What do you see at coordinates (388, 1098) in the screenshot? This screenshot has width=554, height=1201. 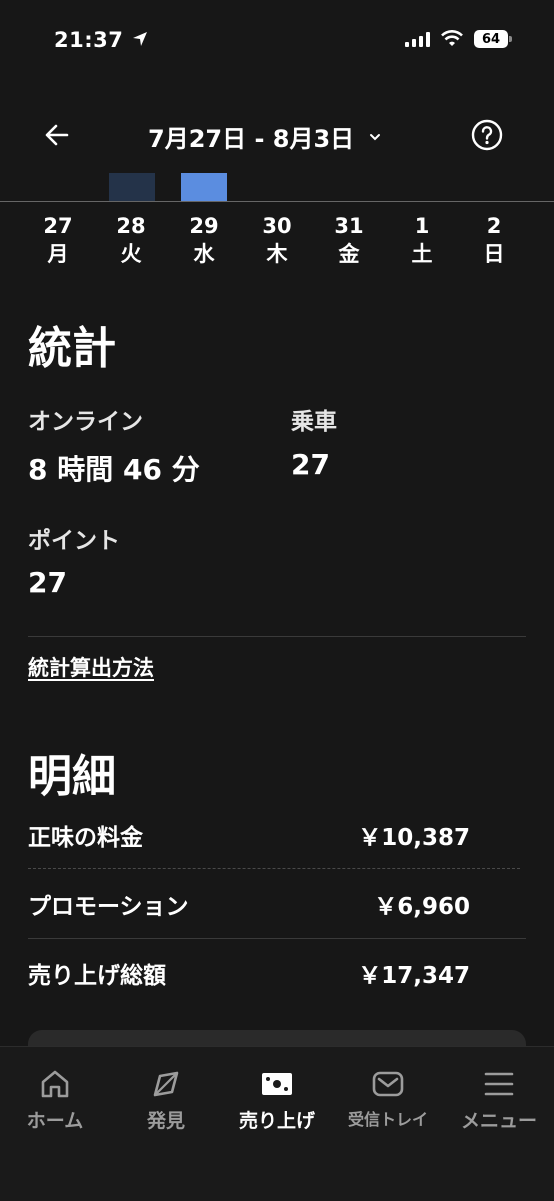 I see `tab-inbox: 受信トレイ` at bounding box center [388, 1098].